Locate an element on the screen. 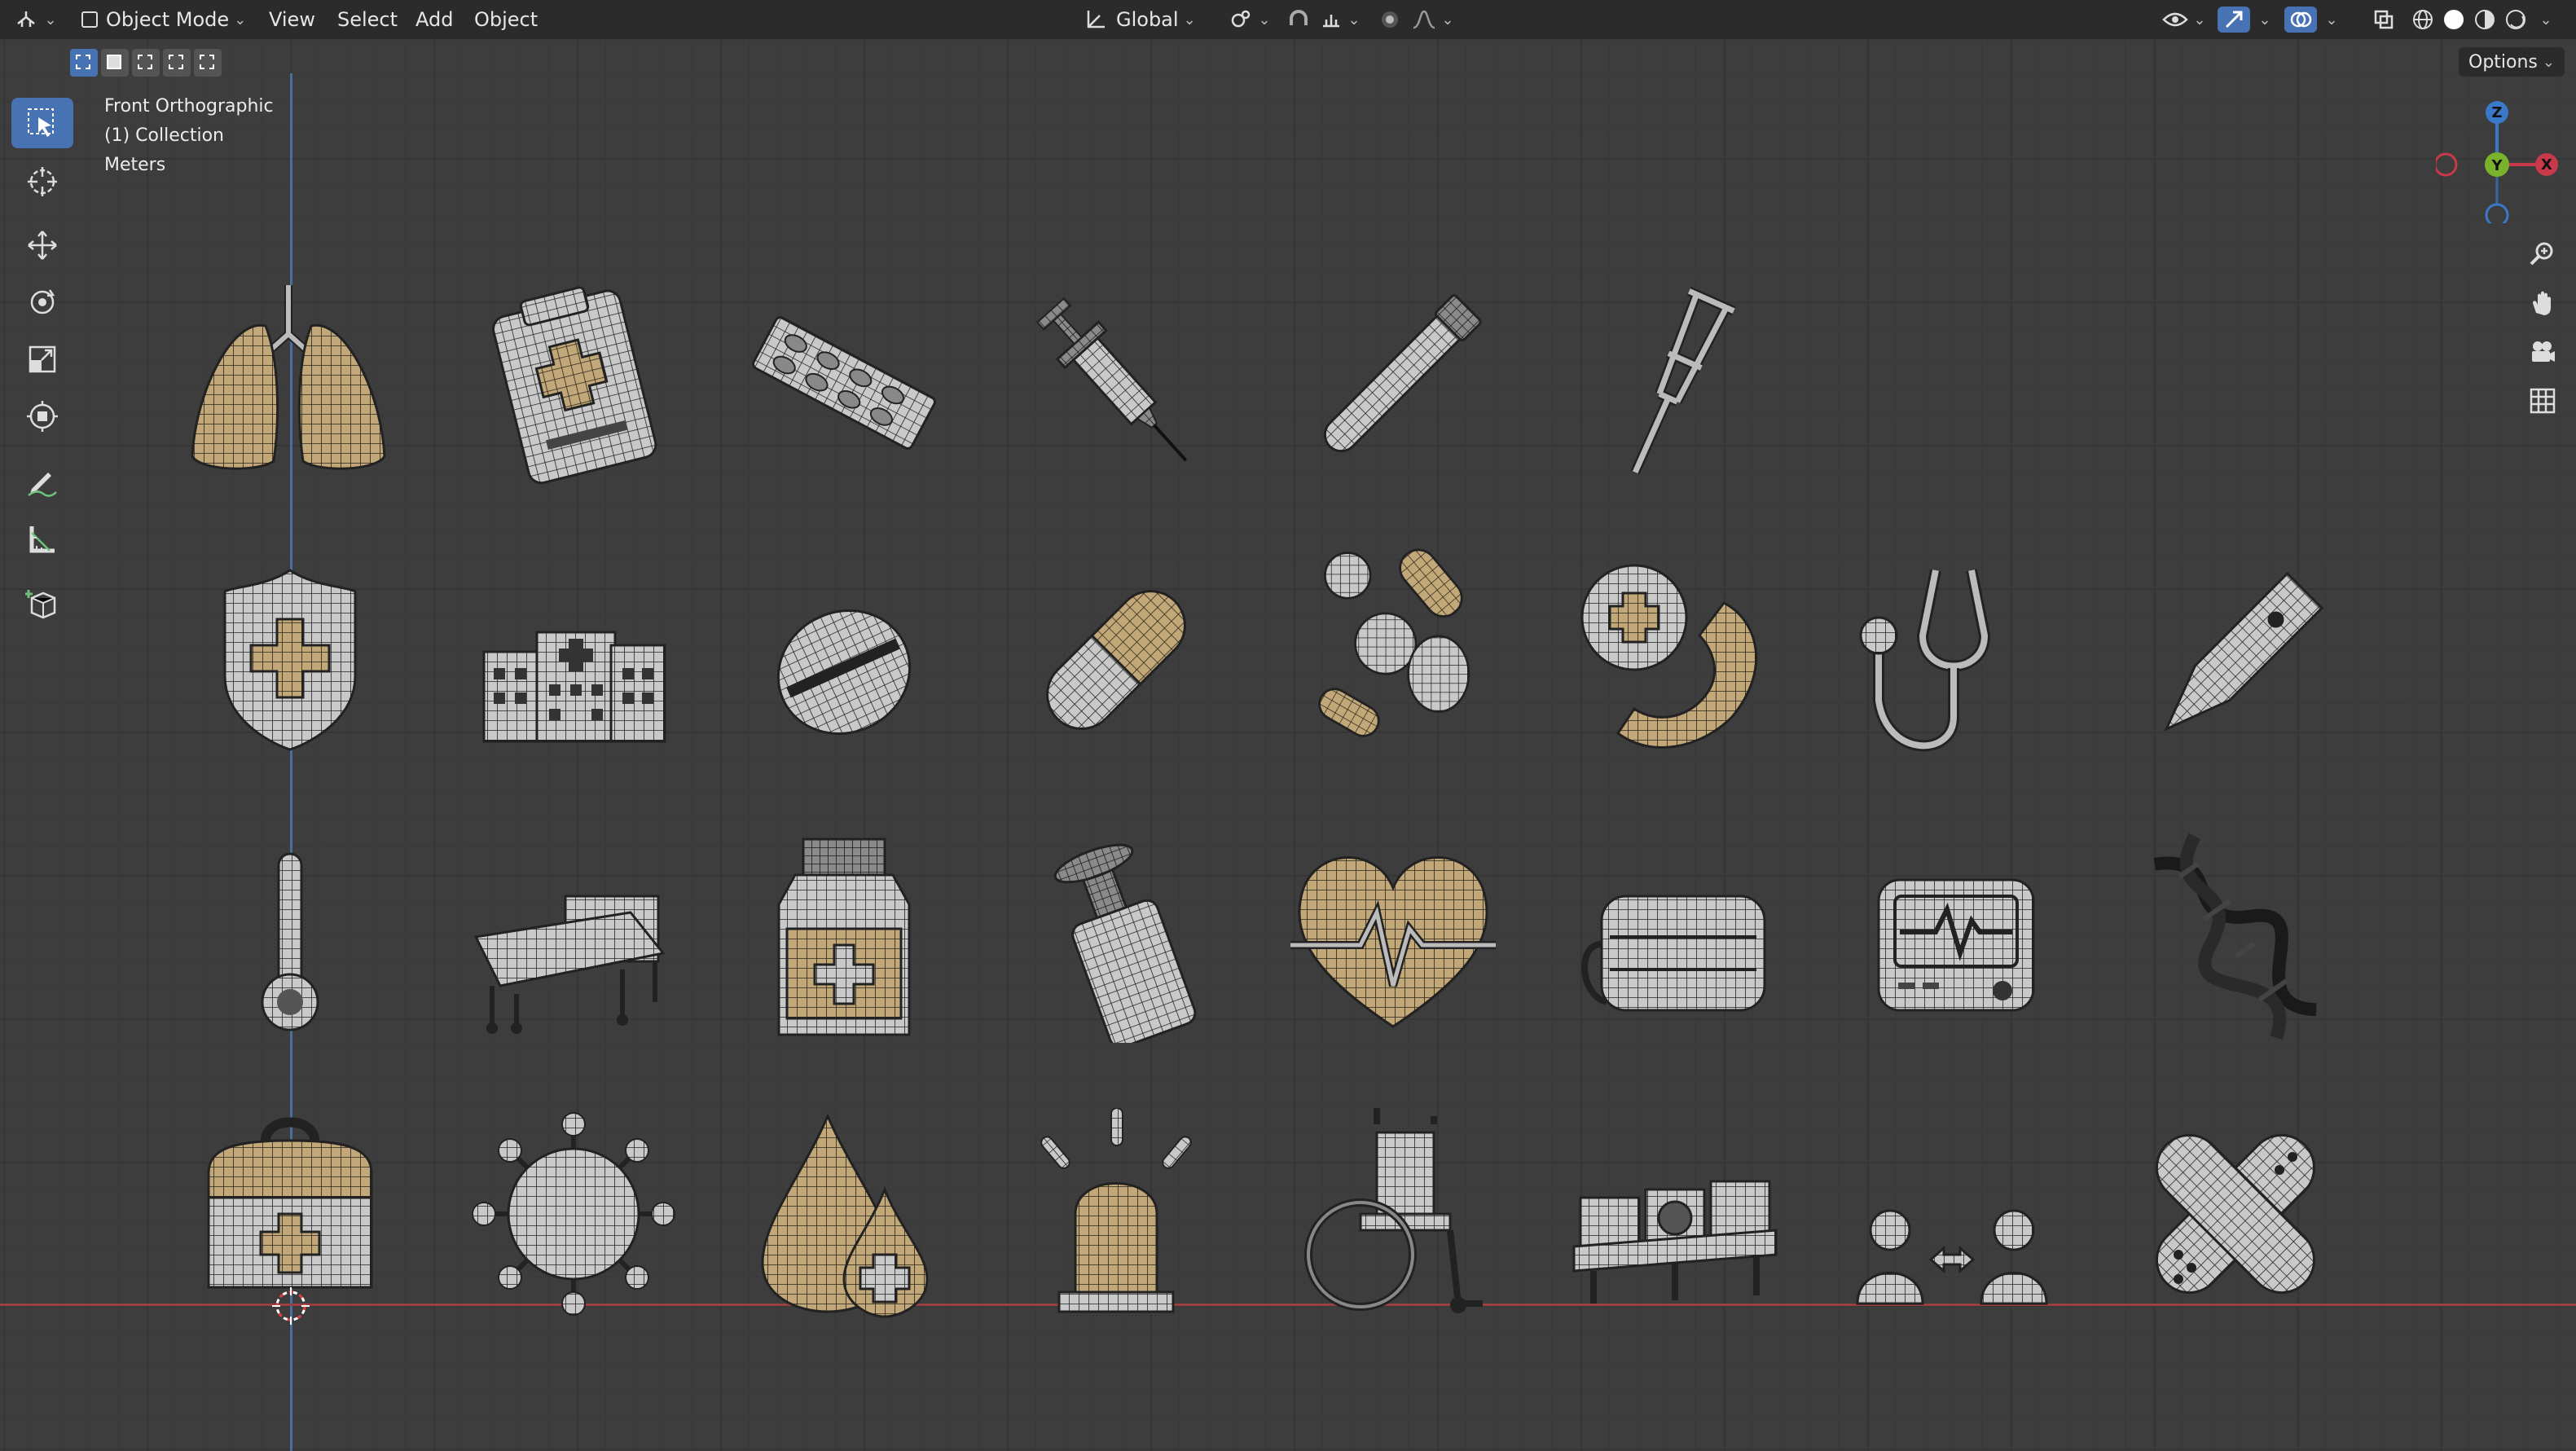 This screenshot has width=2576, height=1451. shading-rendered is located at coordinates (2515, 20).